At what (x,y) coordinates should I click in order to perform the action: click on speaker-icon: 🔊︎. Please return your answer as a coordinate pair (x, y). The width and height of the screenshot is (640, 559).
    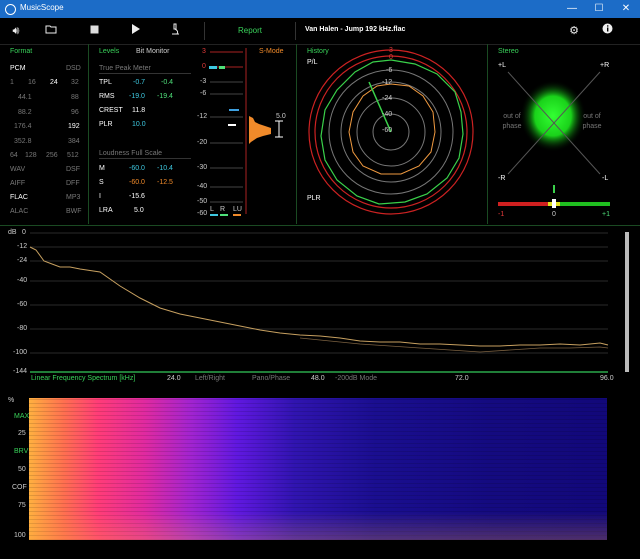
    Looking at the image, I should click on (16, 31).